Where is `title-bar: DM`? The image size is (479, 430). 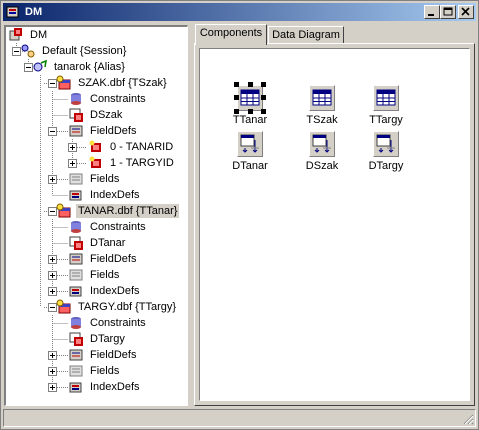
title-bar: DM is located at coordinates (239, 12).